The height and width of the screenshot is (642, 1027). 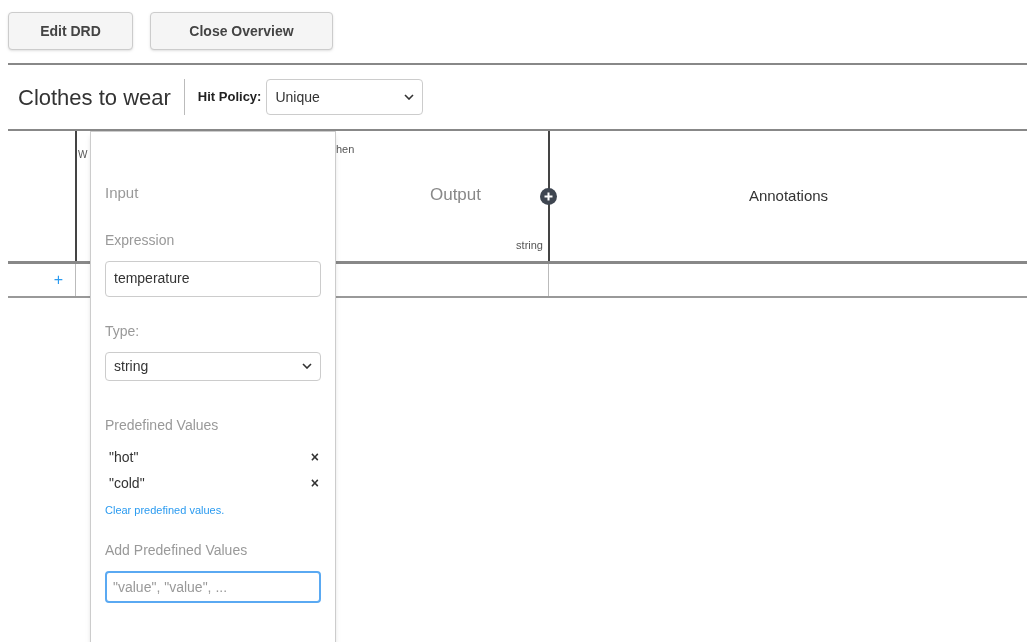 I want to click on predefined-value: "cold", so click(x=127, y=483).